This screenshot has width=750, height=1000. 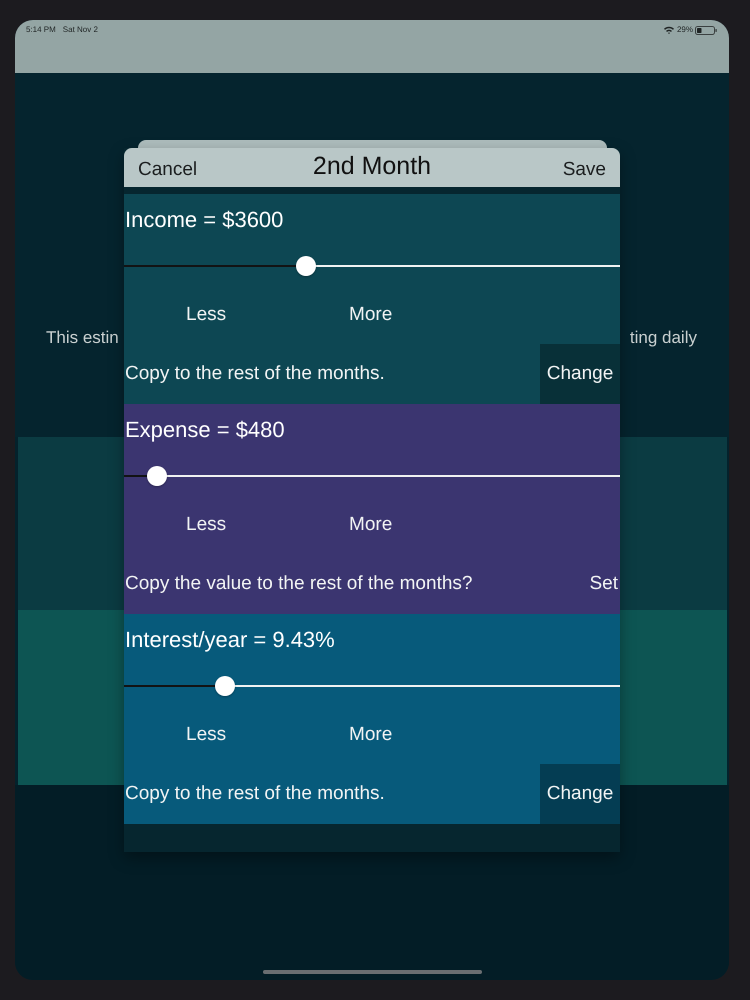 I want to click on description-text: ting daily, so click(x=663, y=338).